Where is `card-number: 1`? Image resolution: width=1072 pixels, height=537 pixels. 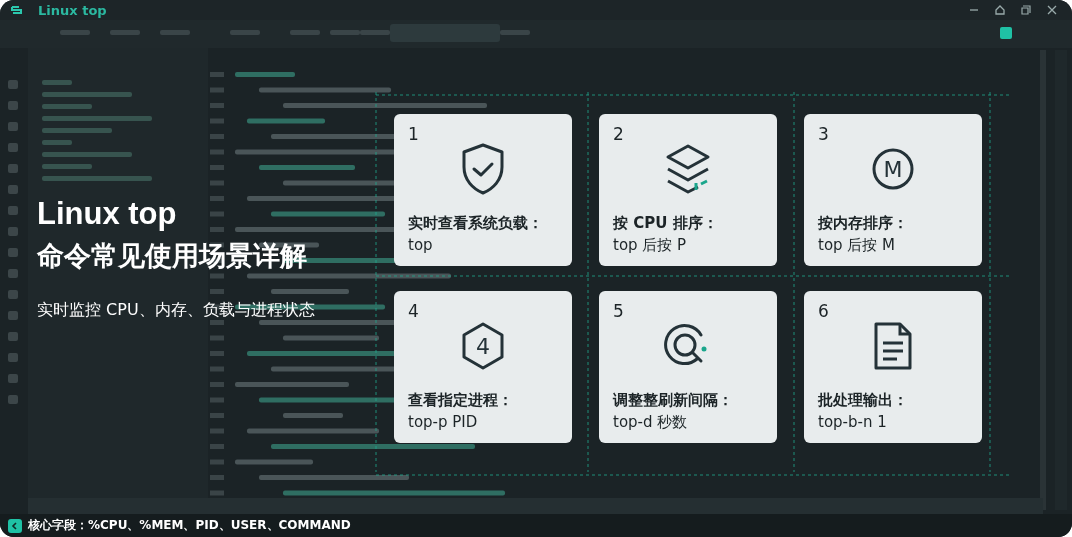
card-number: 1 is located at coordinates (413, 134).